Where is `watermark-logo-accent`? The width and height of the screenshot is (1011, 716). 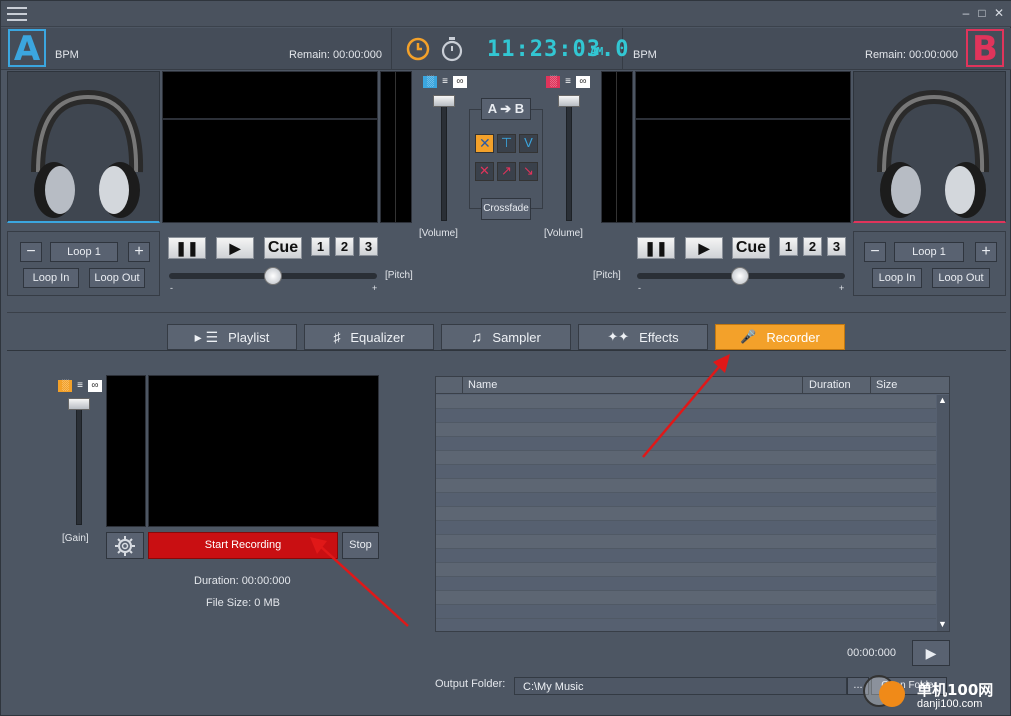 watermark-logo-accent is located at coordinates (892, 694).